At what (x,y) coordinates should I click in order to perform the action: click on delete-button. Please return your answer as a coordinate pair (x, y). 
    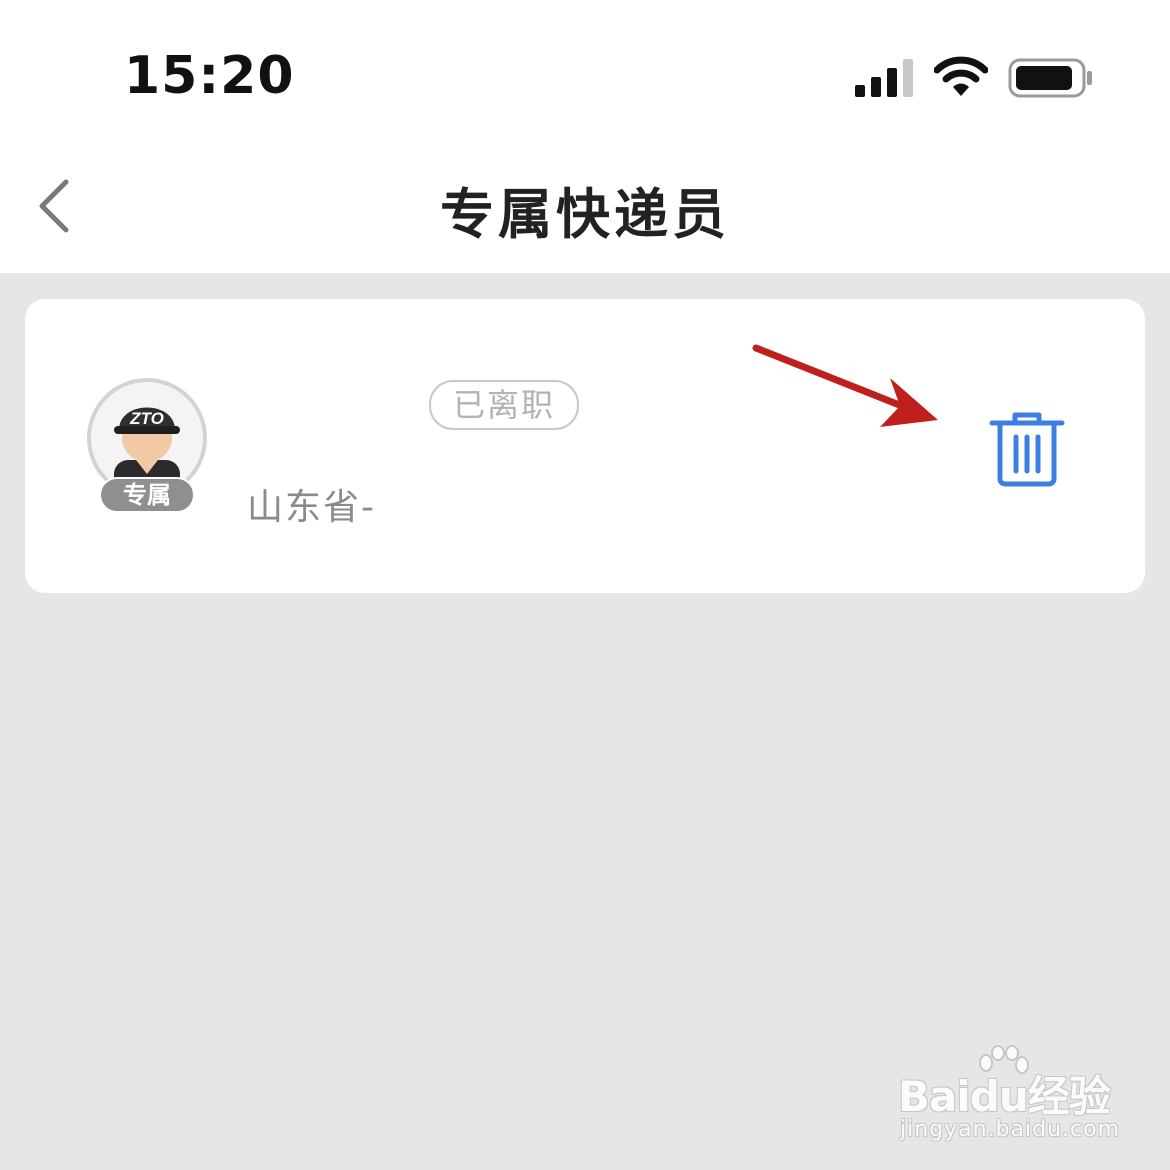
    Looking at the image, I should click on (1027, 449).